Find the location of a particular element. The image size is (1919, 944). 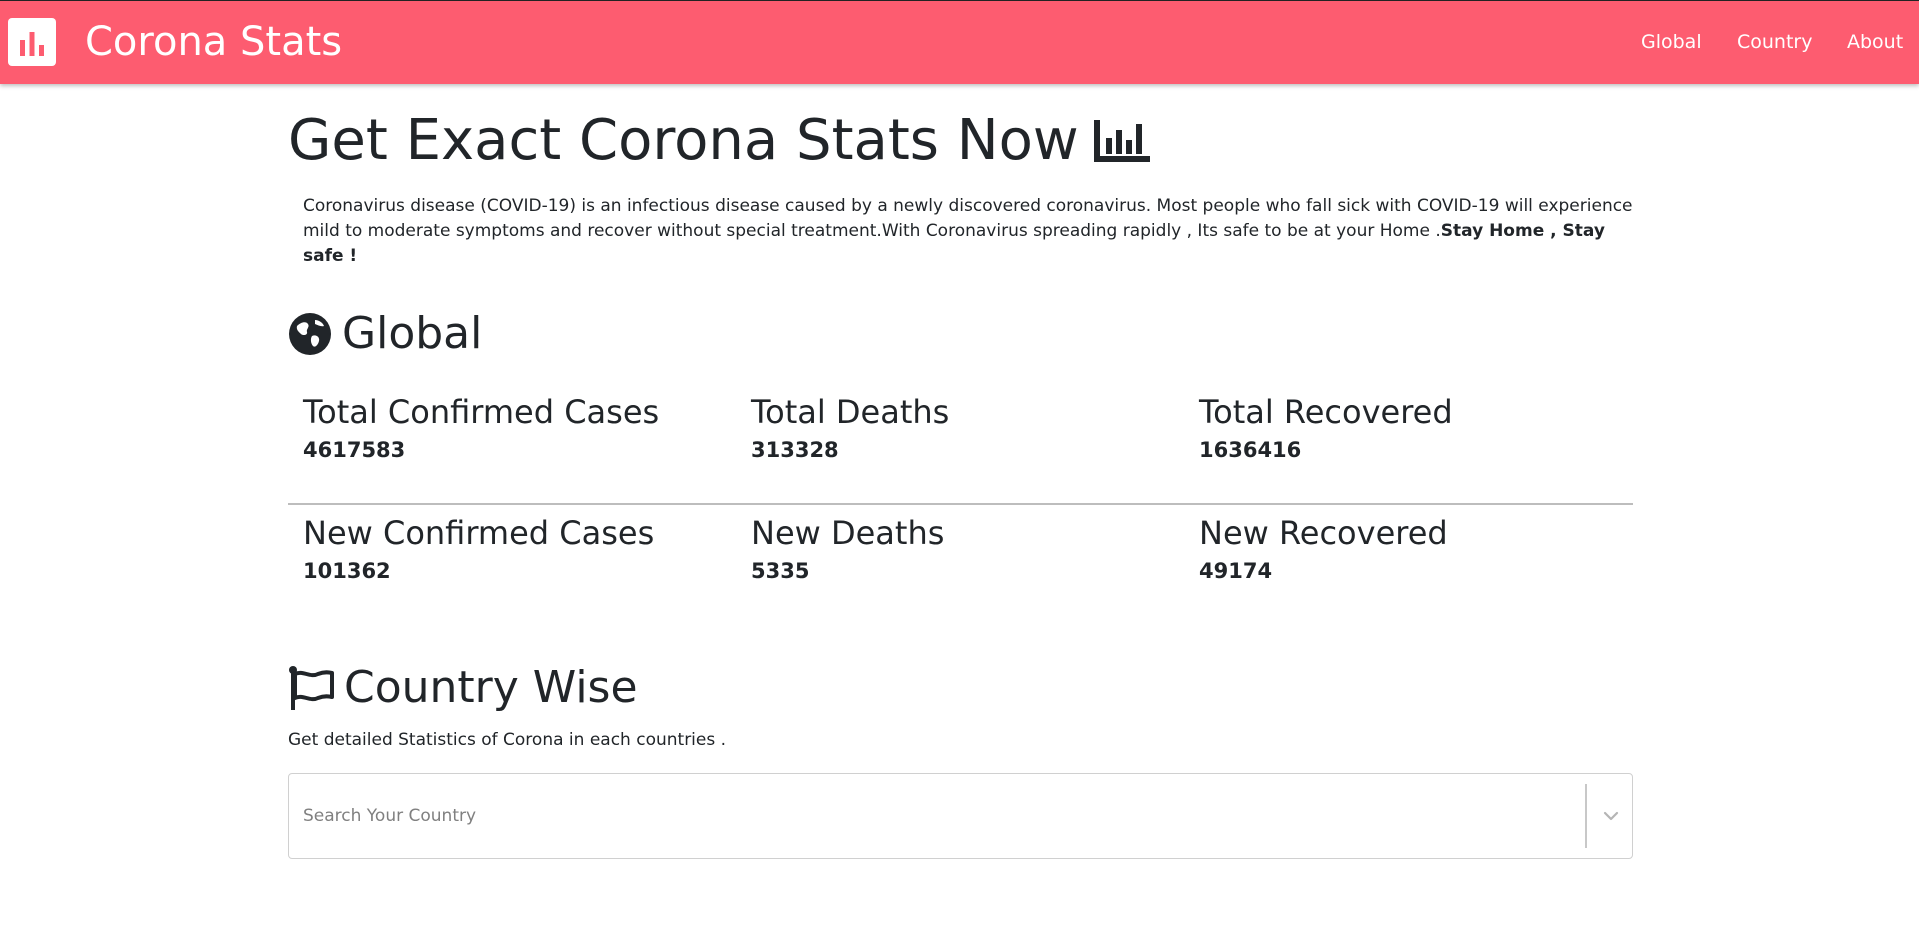

new-recovered-value: 49174 is located at coordinates (1236, 571).